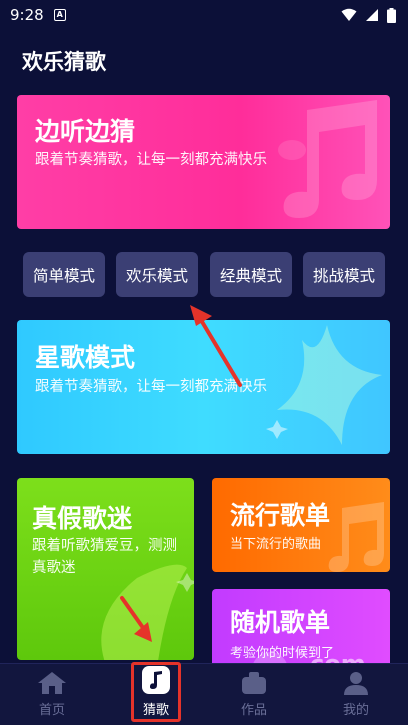 The width and height of the screenshot is (408, 725). What do you see at coordinates (64, 62) in the screenshot?
I see `page-title: 欢乐猜歌` at bounding box center [64, 62].